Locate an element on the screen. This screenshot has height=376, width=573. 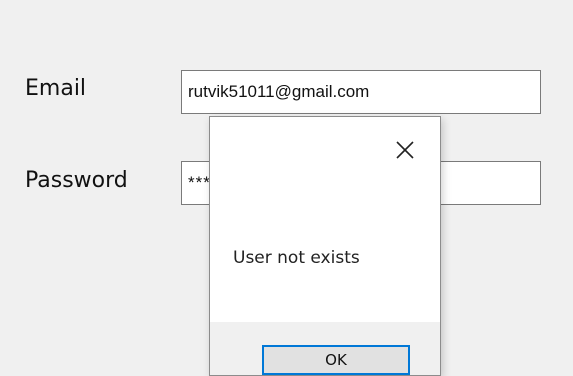
close-icon is located at coordinates (405, 150).